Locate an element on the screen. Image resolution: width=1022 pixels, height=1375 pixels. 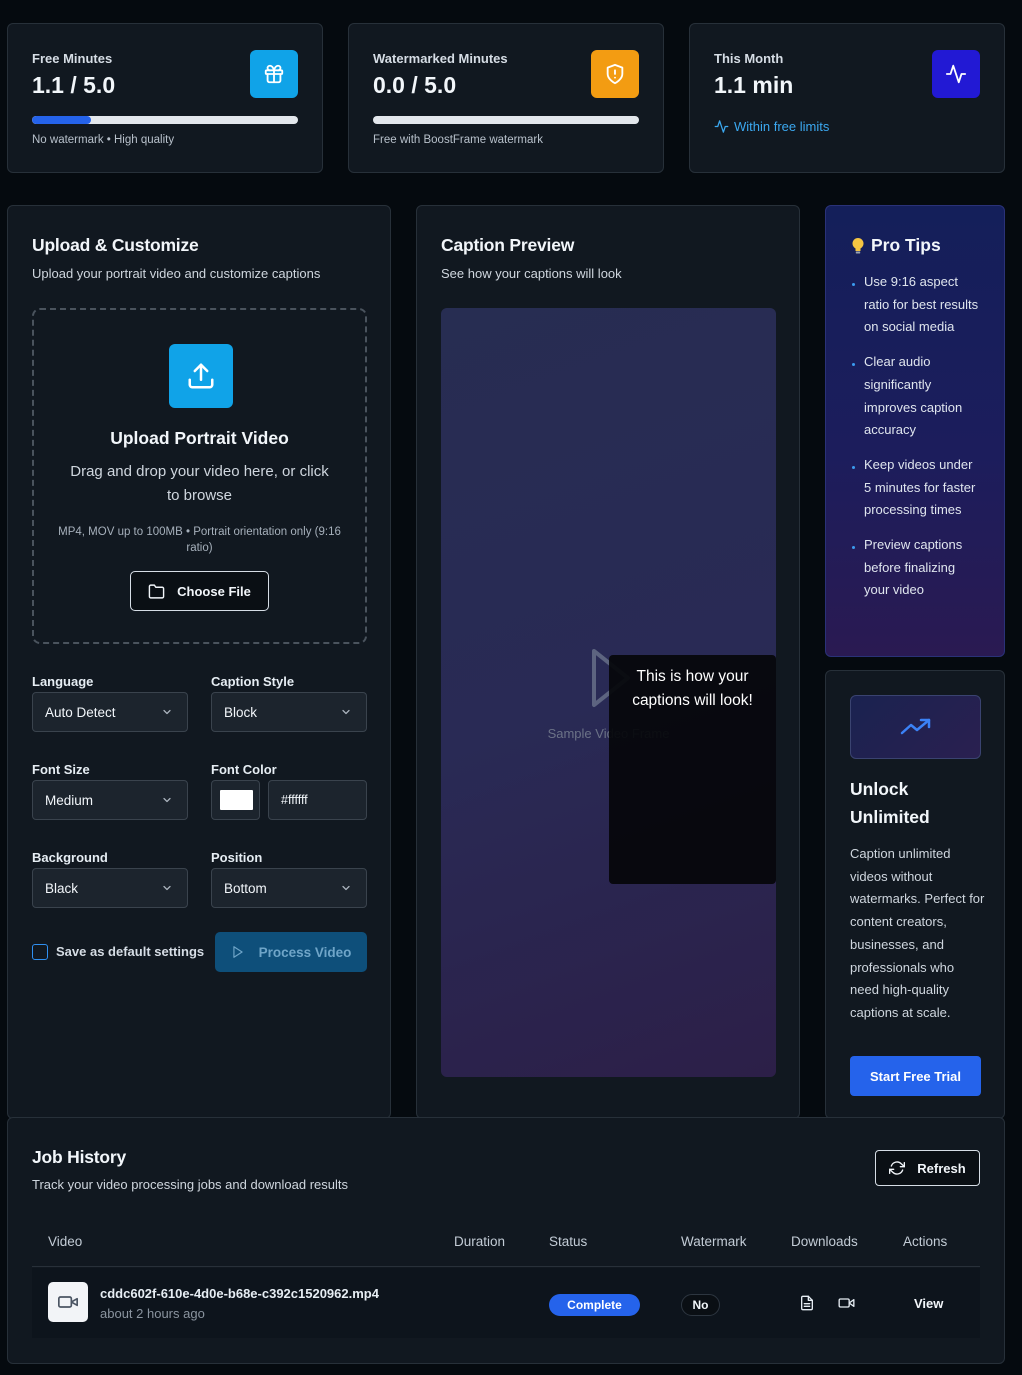
font-size-label: Font Size is located at coordinates (61, 769).